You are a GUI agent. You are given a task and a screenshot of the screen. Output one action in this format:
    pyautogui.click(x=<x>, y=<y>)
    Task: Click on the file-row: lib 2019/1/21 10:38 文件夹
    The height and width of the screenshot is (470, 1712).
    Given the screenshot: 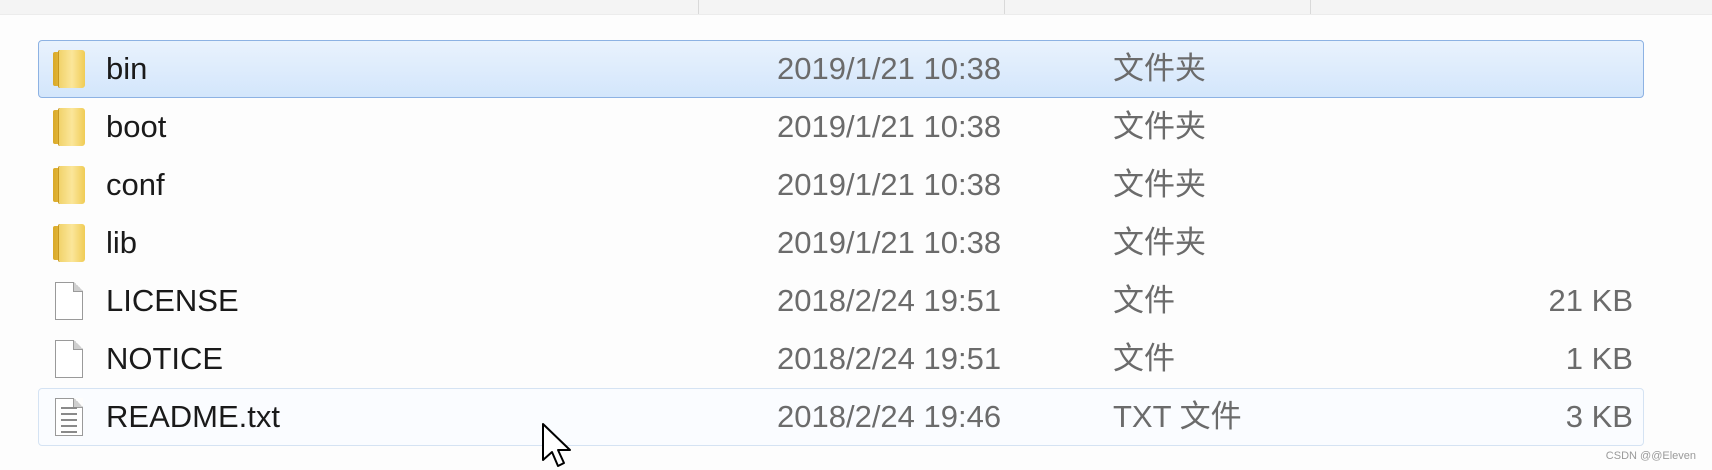 What is the action you would take?
    pyautogui.click(x=841, y=243)
    